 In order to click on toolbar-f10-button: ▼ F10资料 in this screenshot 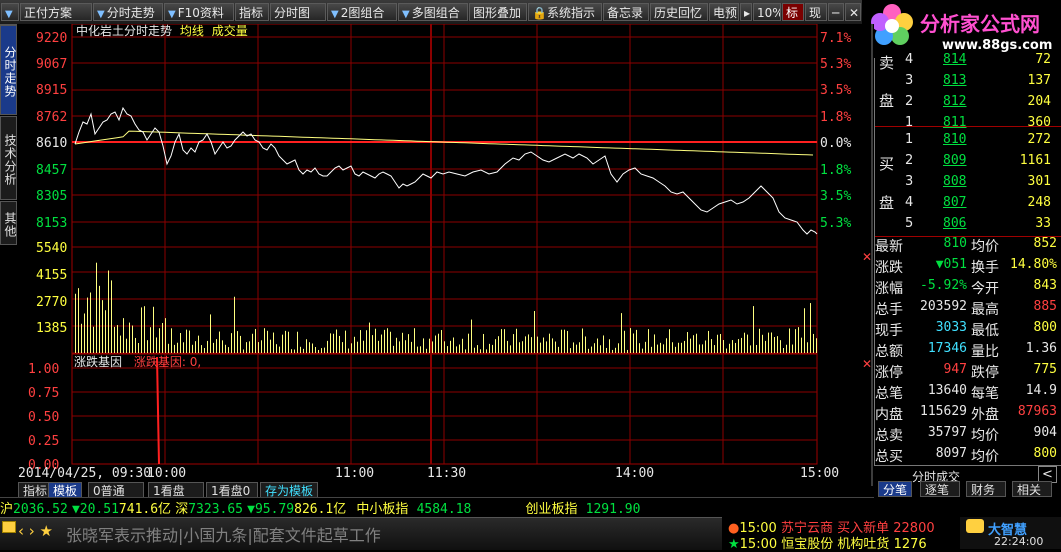, I will do `click(199, 12)`.